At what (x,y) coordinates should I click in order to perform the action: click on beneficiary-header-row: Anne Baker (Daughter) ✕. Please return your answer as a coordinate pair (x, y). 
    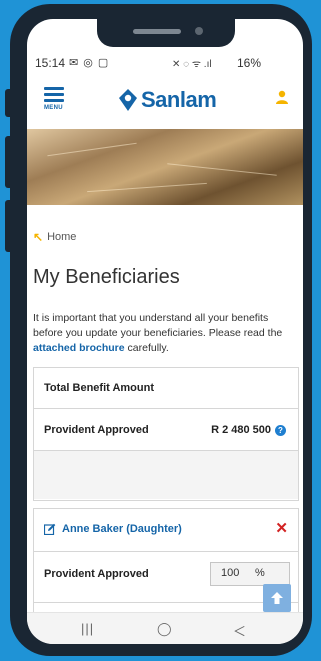
    Looking at the image, I should click on (166, 530).